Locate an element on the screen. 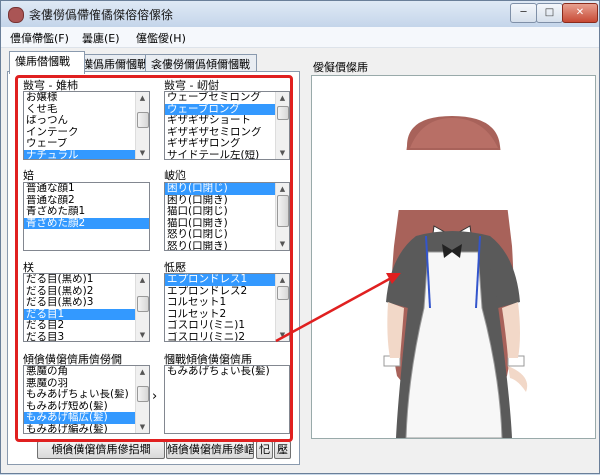 This screenshot has width=600, height=475. move-up-button: 忋 is located at coordinates (264, 450).